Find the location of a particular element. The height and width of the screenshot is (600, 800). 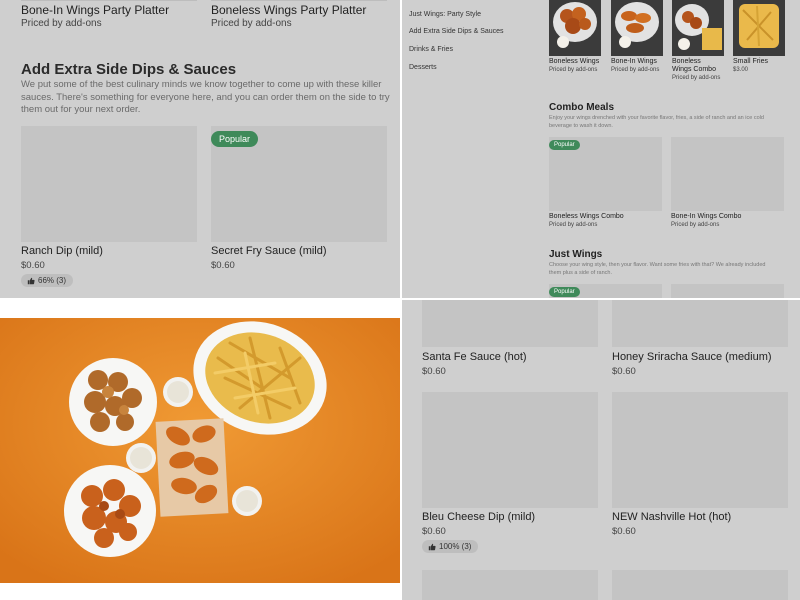

item-price: $3.00 is located at coordinates (741, 70).